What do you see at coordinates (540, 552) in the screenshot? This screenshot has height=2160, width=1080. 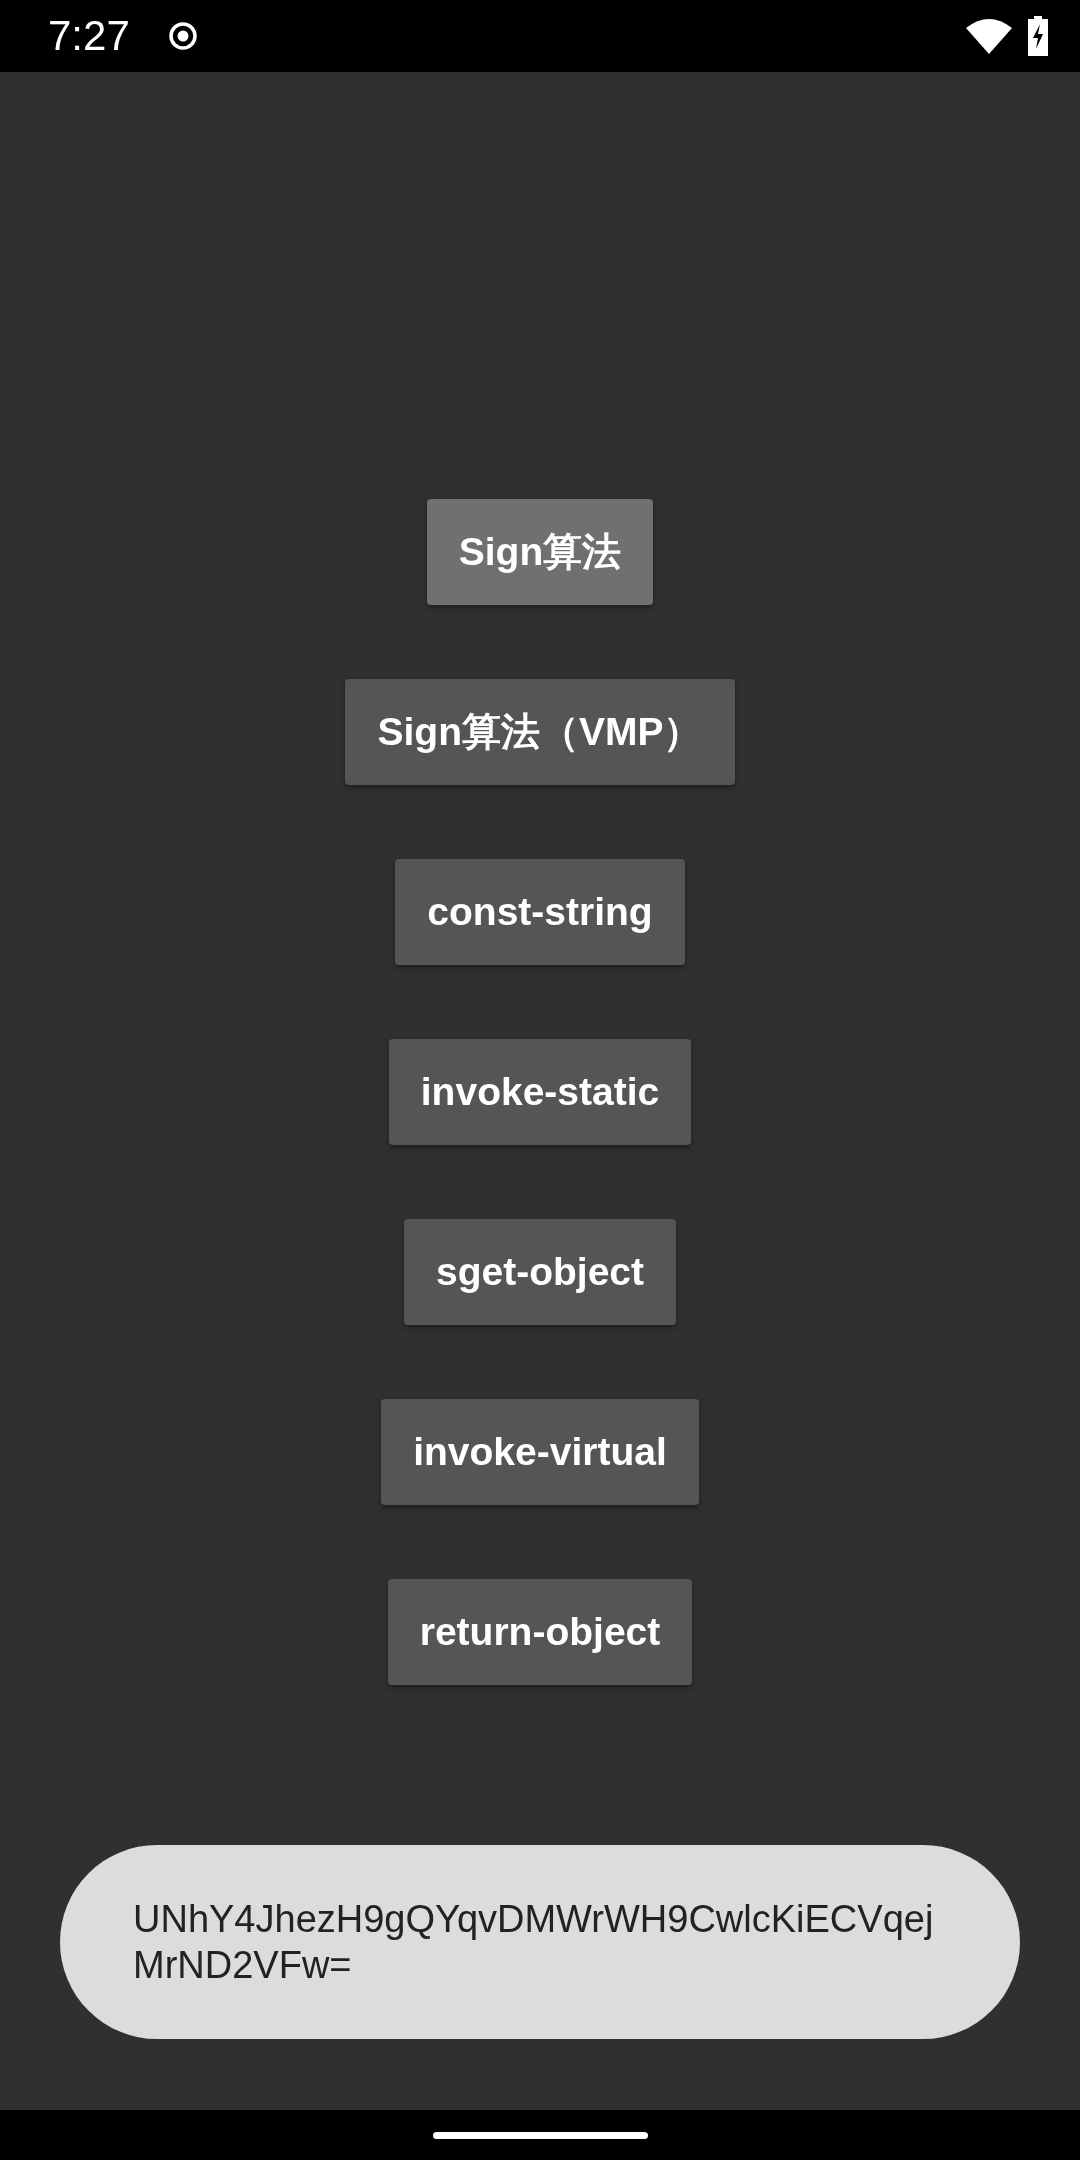 I see `action-button: Sign算法` at bounding box center [540, 552].